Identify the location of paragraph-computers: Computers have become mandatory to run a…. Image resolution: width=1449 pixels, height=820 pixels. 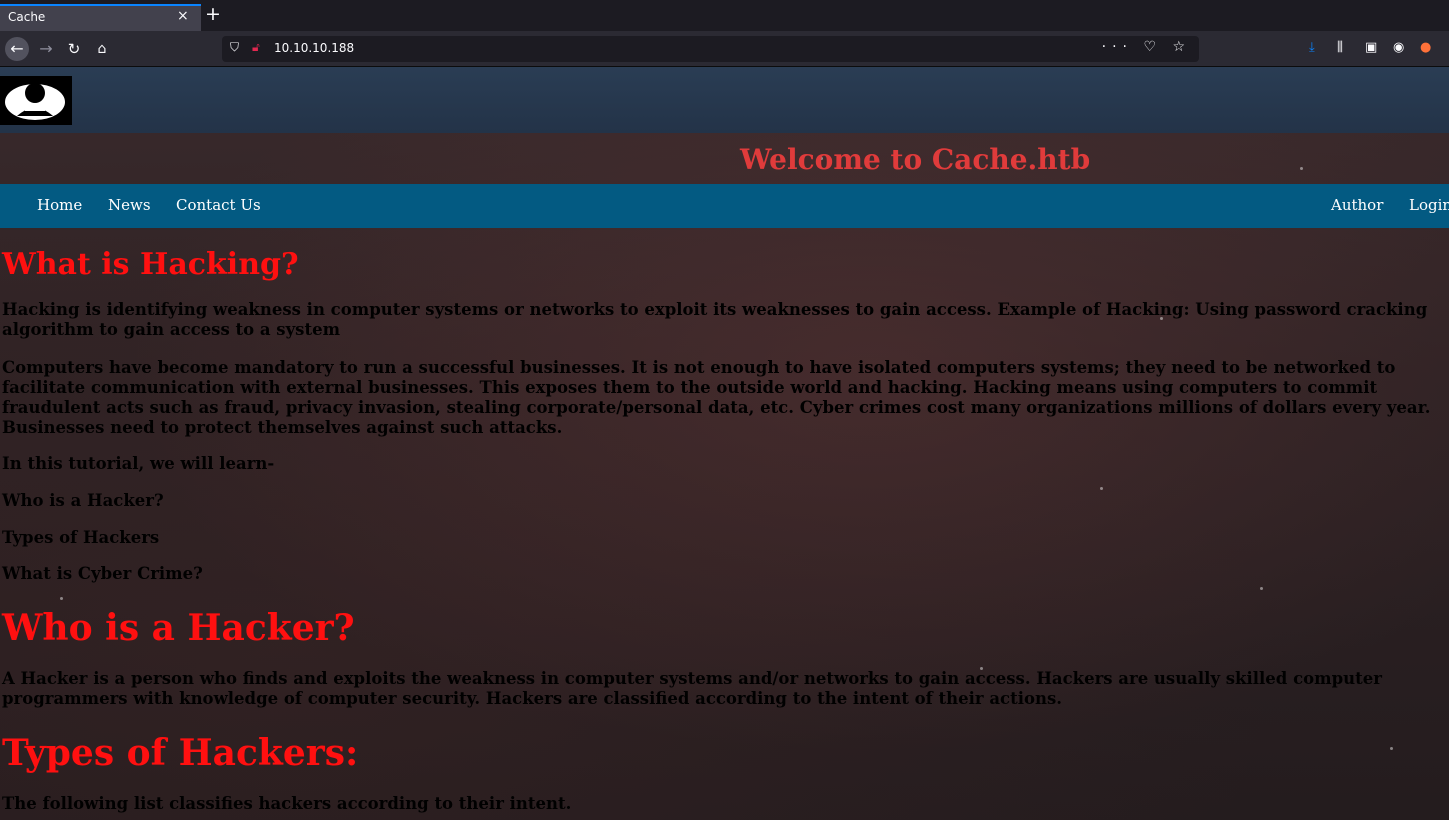
(716, 397).